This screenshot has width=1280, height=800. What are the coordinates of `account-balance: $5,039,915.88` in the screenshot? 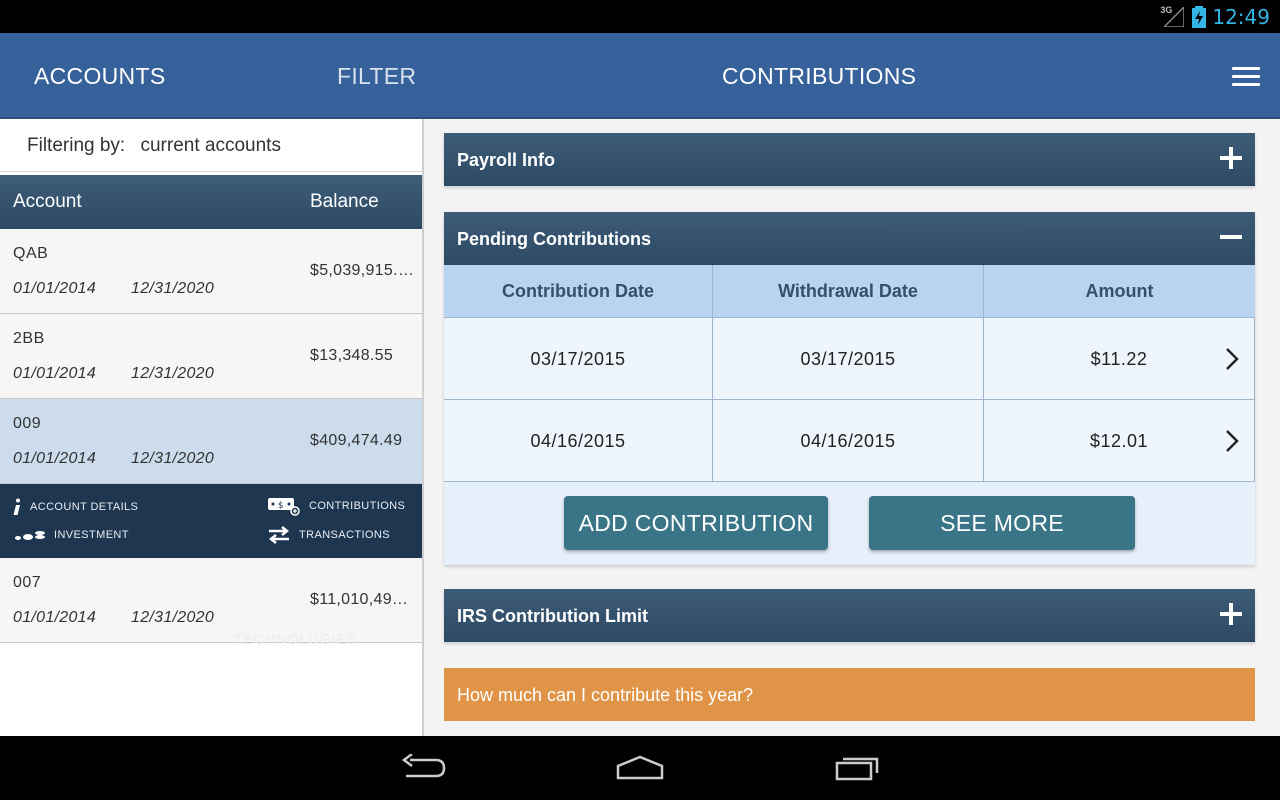 It's located at (362, 270).